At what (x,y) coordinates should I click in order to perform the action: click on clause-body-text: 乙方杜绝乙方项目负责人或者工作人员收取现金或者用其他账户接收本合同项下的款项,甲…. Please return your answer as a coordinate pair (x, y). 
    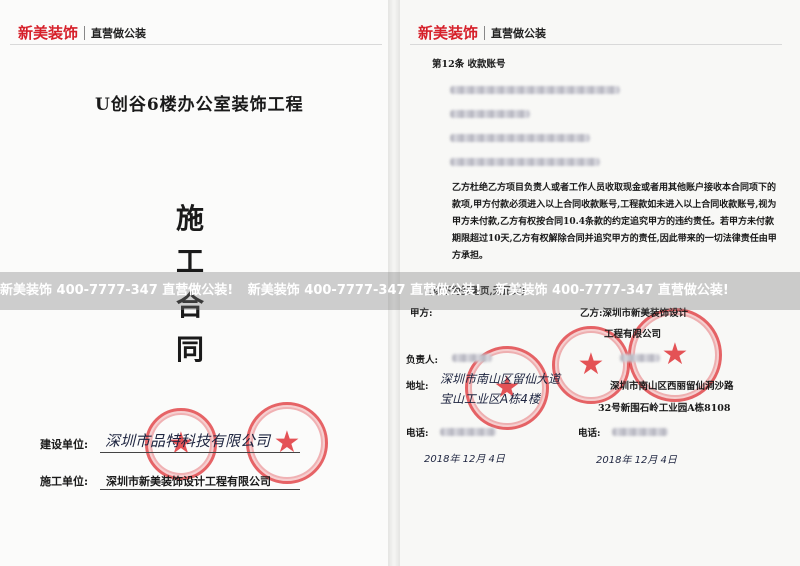
    Looking at the image, I should click on (614, 222).